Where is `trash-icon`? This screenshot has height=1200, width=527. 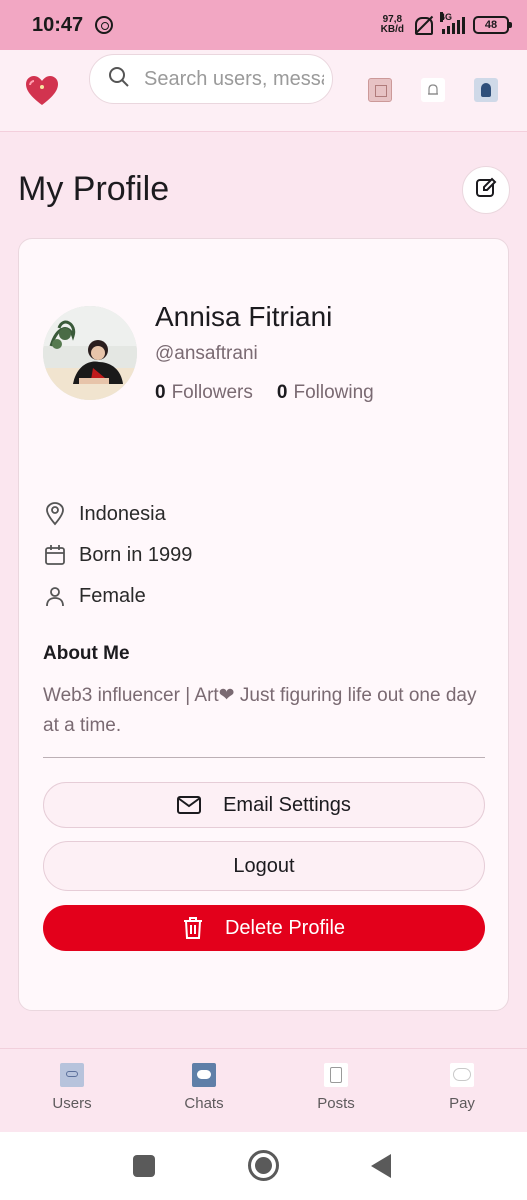 trash-icon is located at coordinates (193, 928).